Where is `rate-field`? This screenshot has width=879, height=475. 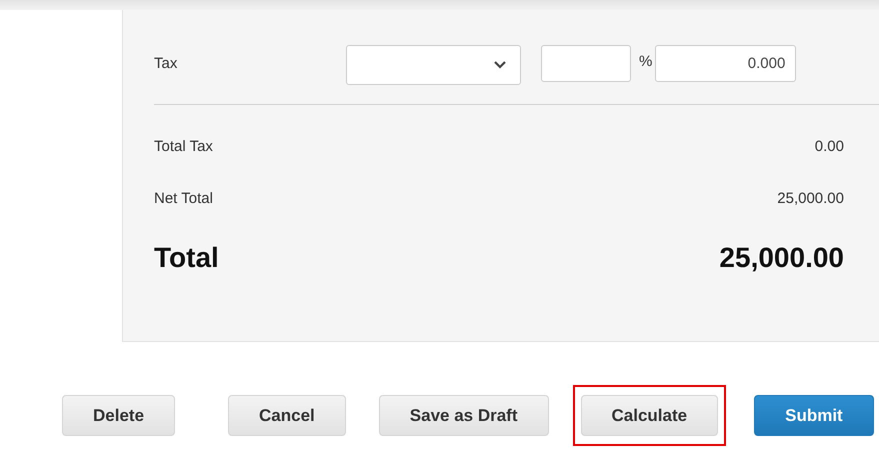 rate-field is located at coordinates (586, 63).